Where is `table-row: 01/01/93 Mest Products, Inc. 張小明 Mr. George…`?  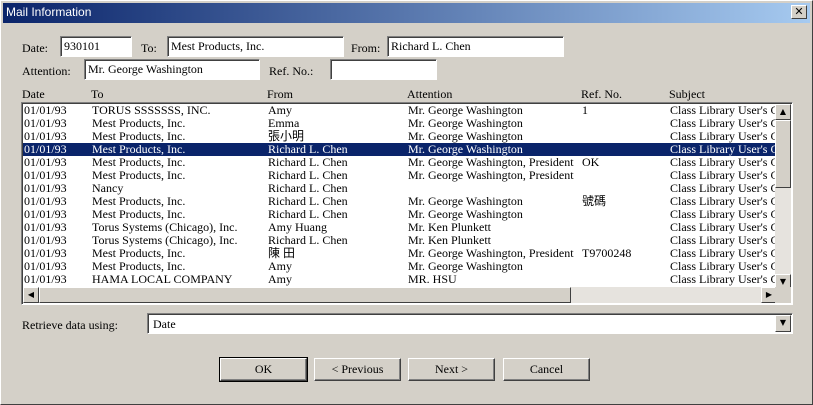 table-row: 01/01/93 Mest Products, Inc. 張小明 Mr. George… is located at coordinates (400, 136).